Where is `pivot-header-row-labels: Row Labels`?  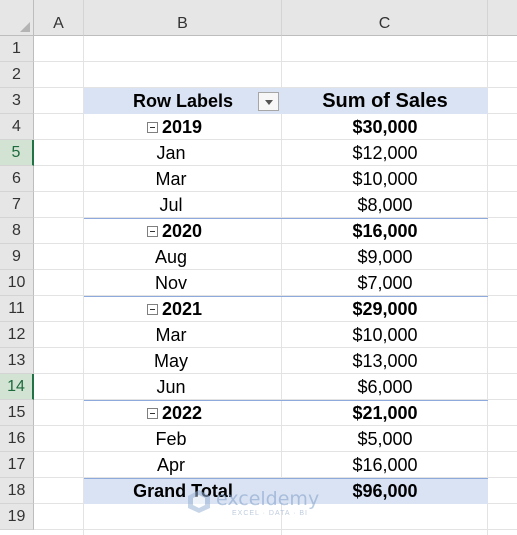 pivot-header-row-labels: Row Labels is located at coordinates (183, 101).